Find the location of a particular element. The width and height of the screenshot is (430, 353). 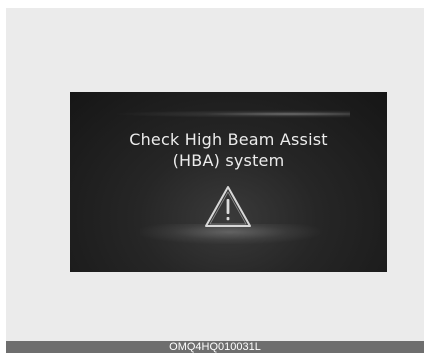

display-top-glow is located at coordinates (230, 114).